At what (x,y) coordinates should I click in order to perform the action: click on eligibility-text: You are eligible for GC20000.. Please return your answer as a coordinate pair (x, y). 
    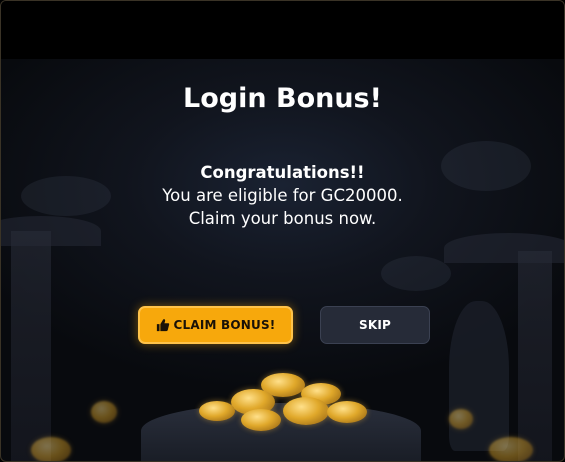
    Looking at the image, I should click on (282, 195).